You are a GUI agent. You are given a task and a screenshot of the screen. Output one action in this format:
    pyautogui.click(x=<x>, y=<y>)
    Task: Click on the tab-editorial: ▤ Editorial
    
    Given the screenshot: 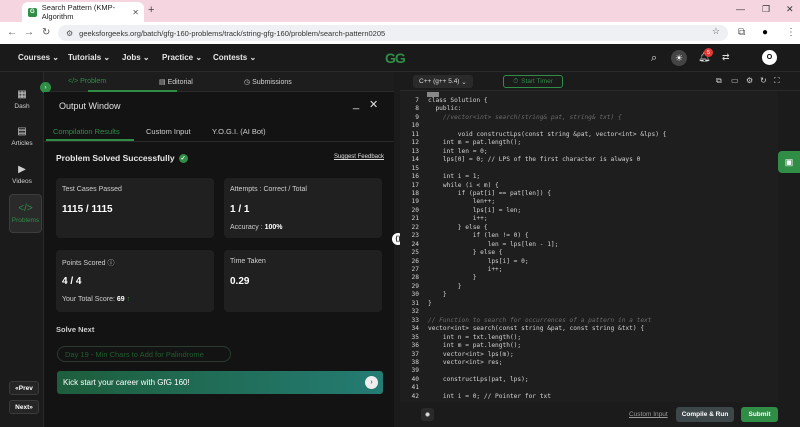 What is the action you would take?
    pyautogui.click(x=176, y=82)
    